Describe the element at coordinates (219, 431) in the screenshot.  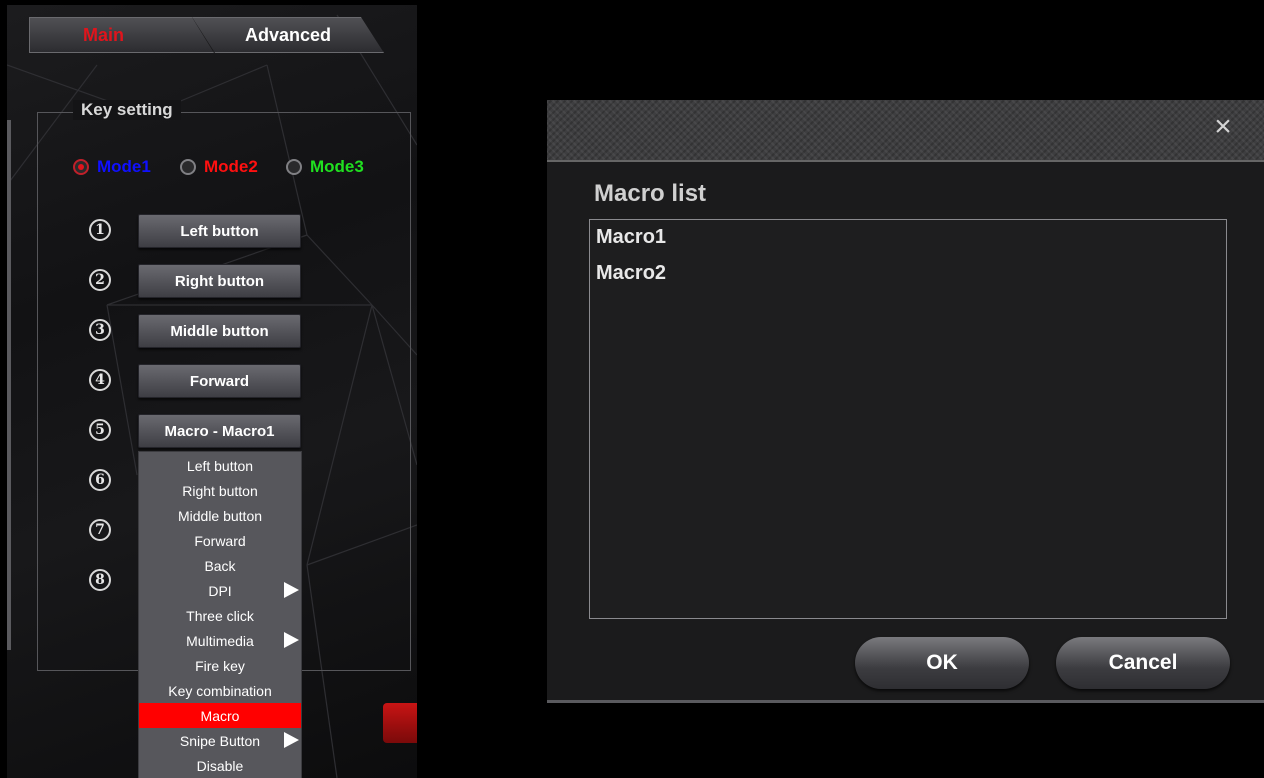
I see `key-button-5: Macro - Macro1` at that location.